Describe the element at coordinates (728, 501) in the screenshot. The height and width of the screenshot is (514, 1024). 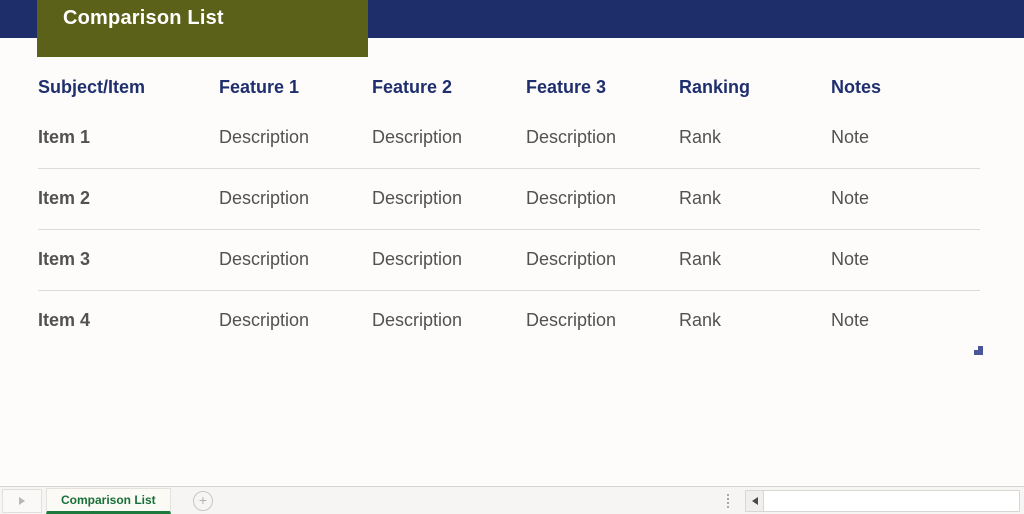
I see `split-handle-icon` at that location.